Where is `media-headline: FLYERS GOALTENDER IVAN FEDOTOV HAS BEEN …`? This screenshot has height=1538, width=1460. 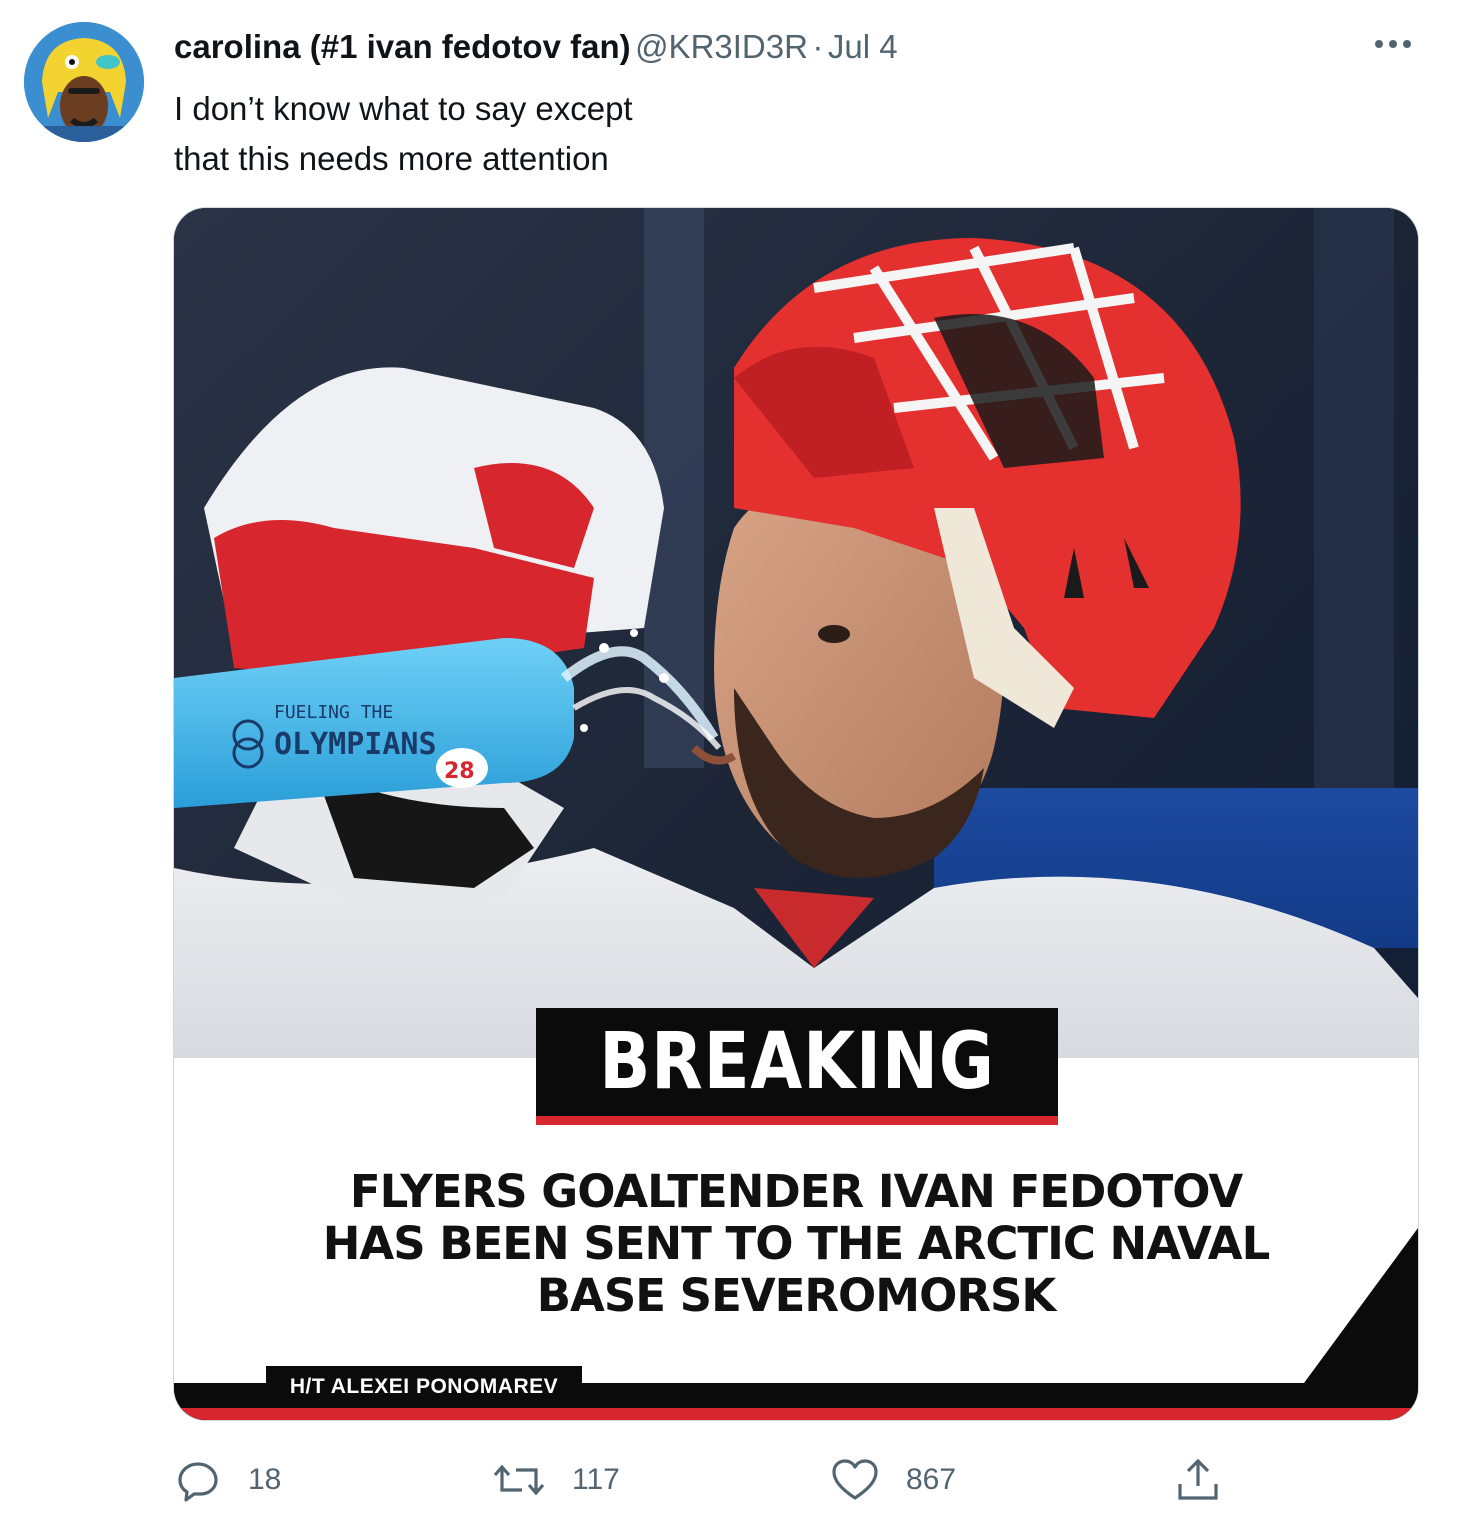 media-headline: FLYERS GOALTENDER IVAN FEDOTOV HAS BEEN … is located at coordinates (796, 1244).